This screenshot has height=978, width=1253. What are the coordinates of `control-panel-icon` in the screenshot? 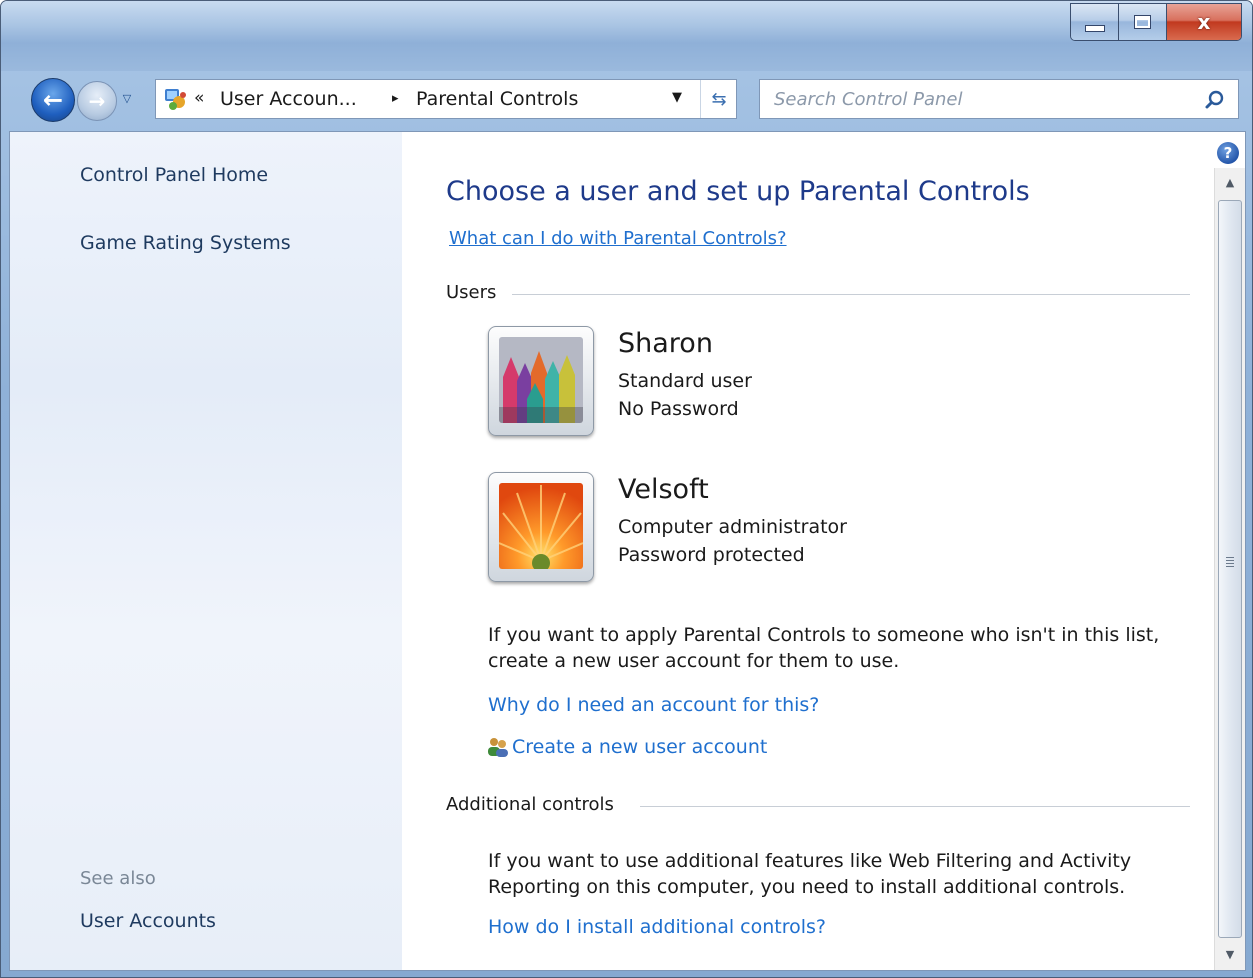 It's located at (175, 99).